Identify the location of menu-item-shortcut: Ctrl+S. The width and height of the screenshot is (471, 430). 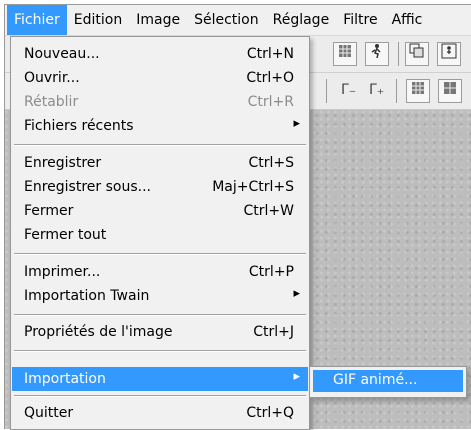
(271, 163).